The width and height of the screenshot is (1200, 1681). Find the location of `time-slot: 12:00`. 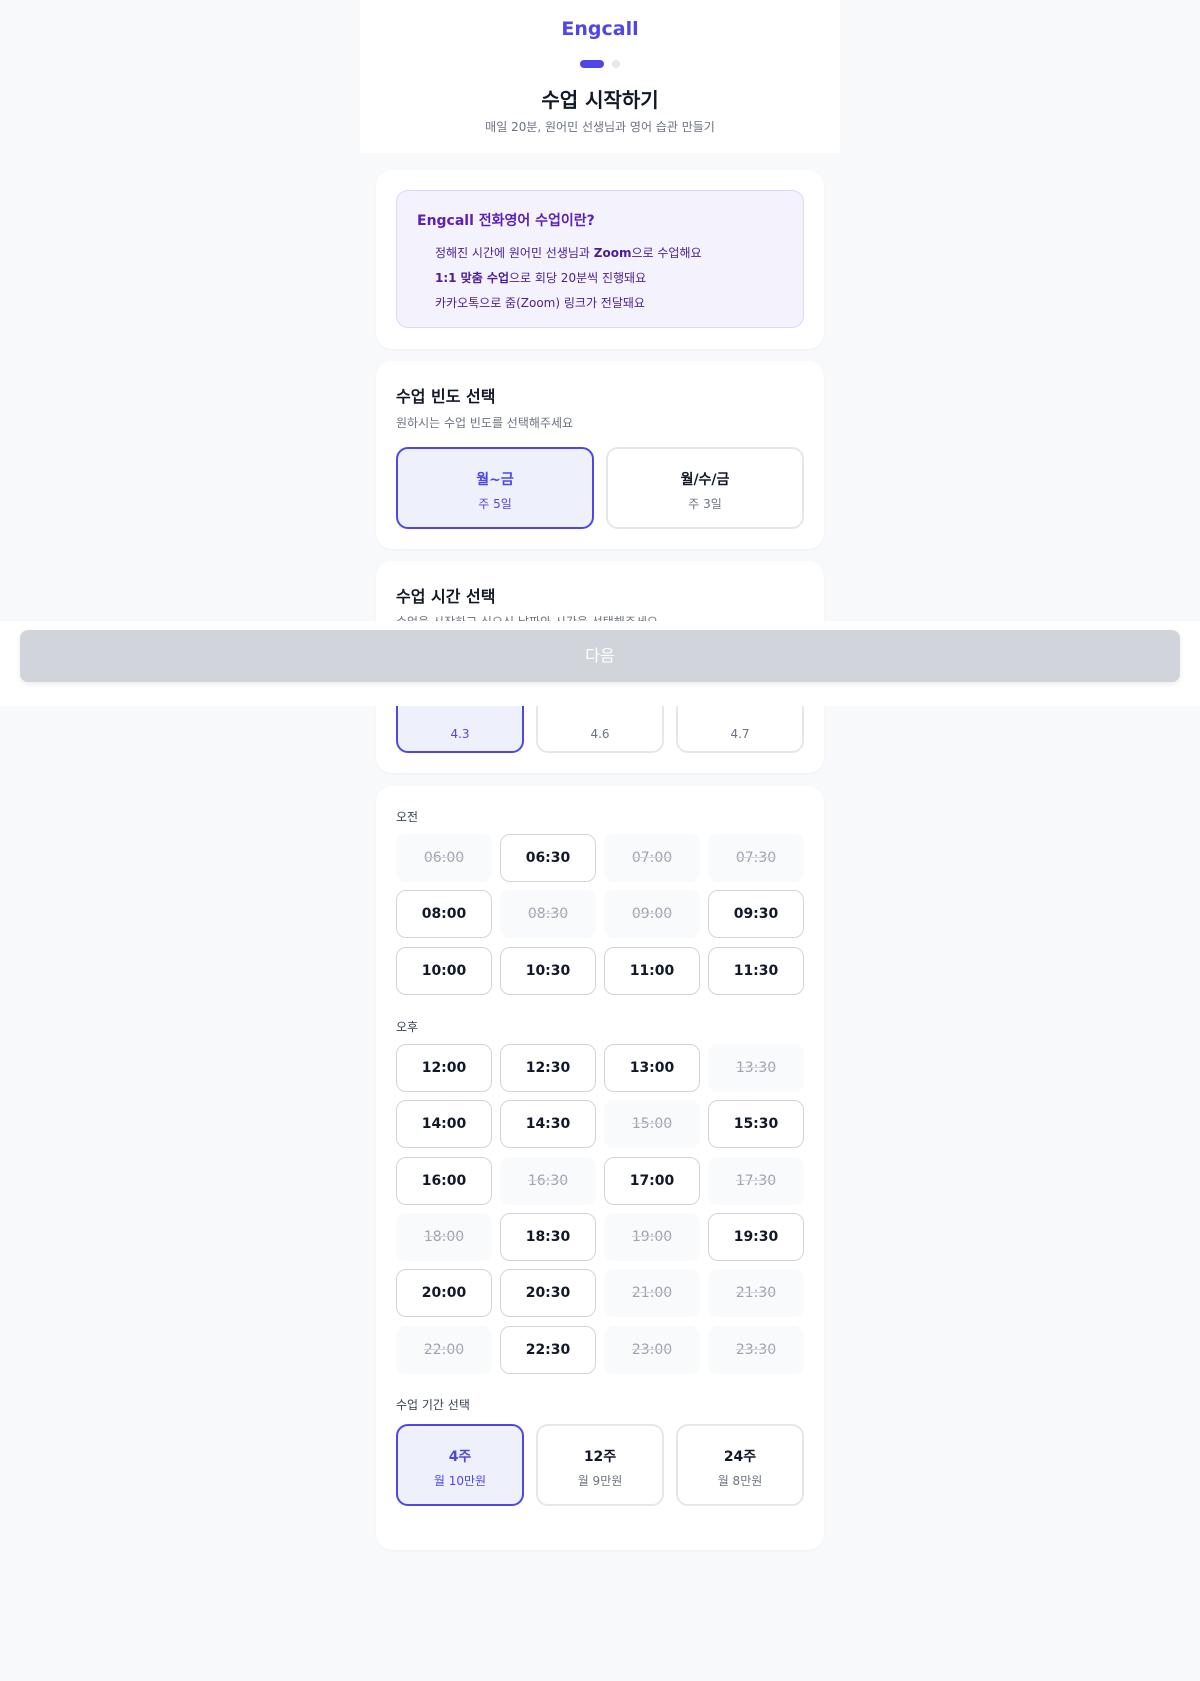

time-slot: 12:00 is located at coordinates (444, 1068).